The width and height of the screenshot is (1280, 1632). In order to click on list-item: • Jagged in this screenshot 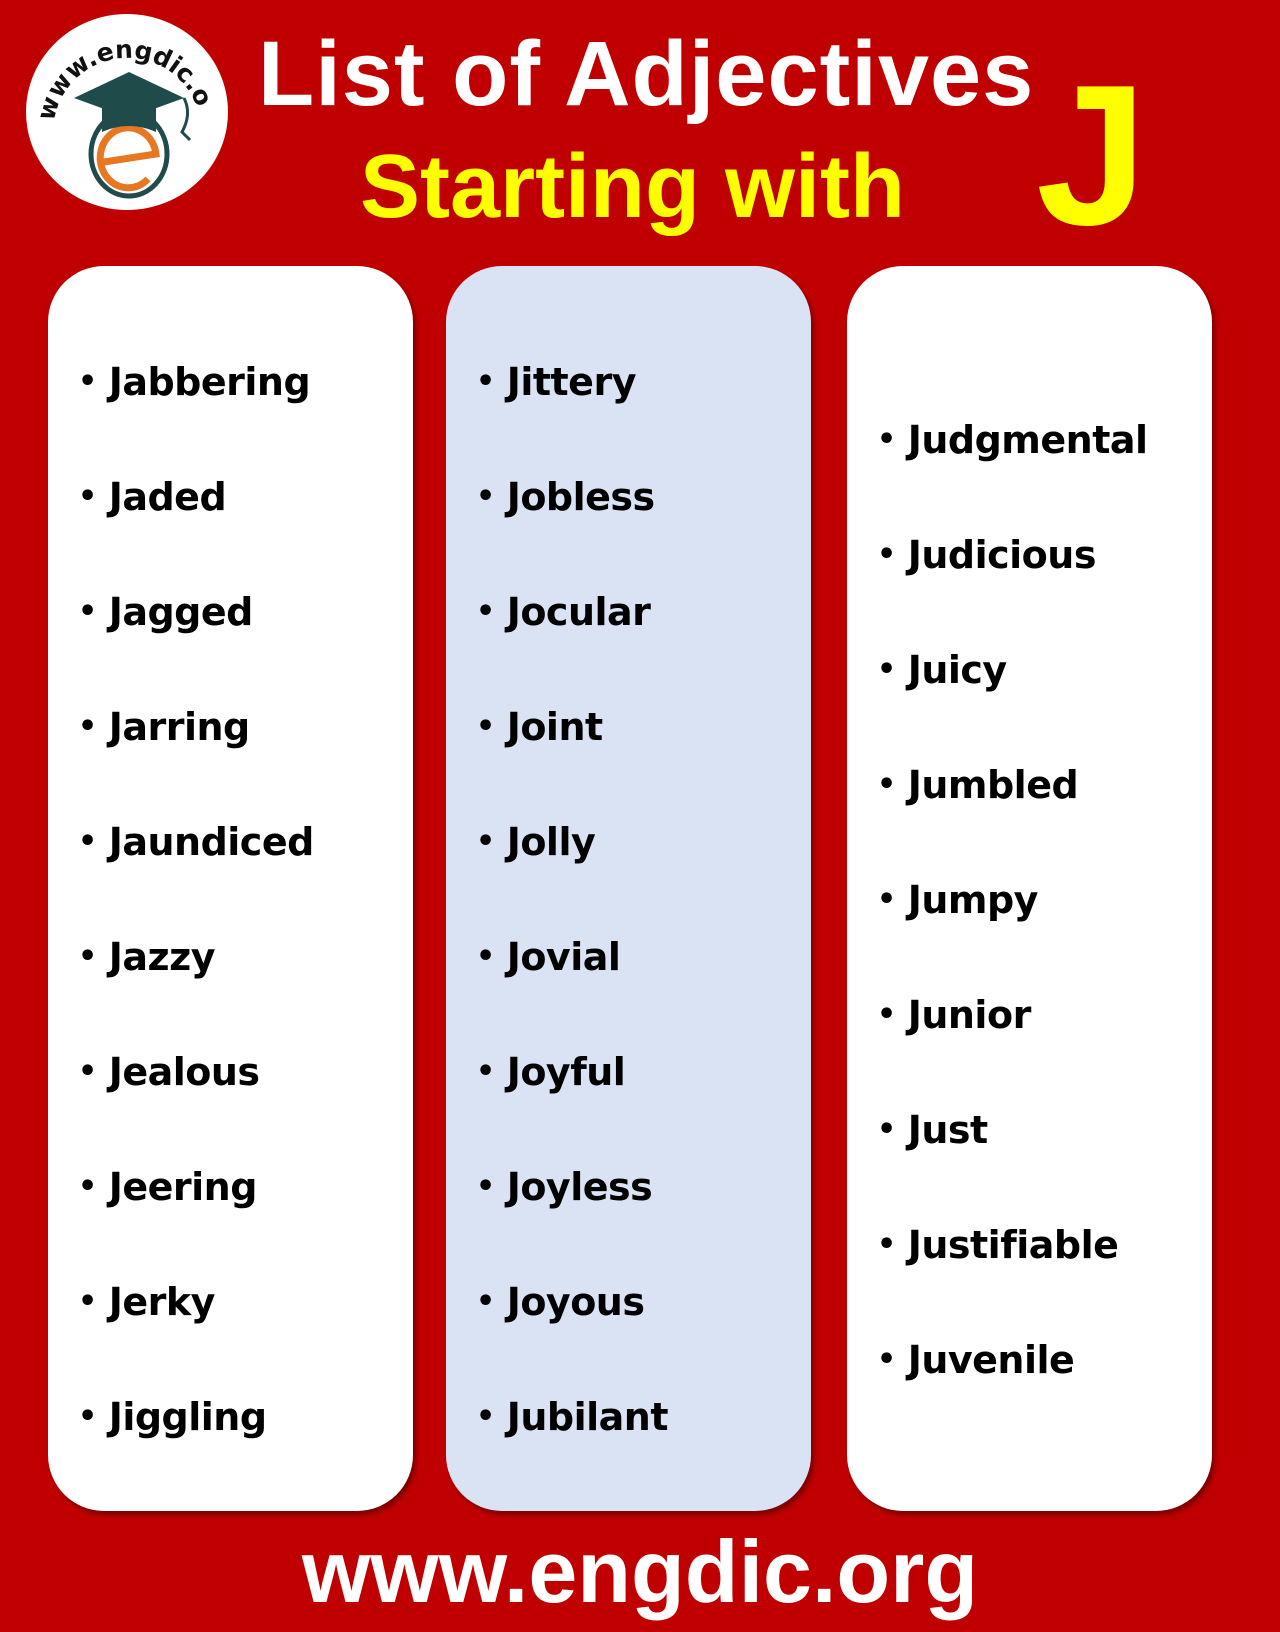, I will do `click(165, 612)`.